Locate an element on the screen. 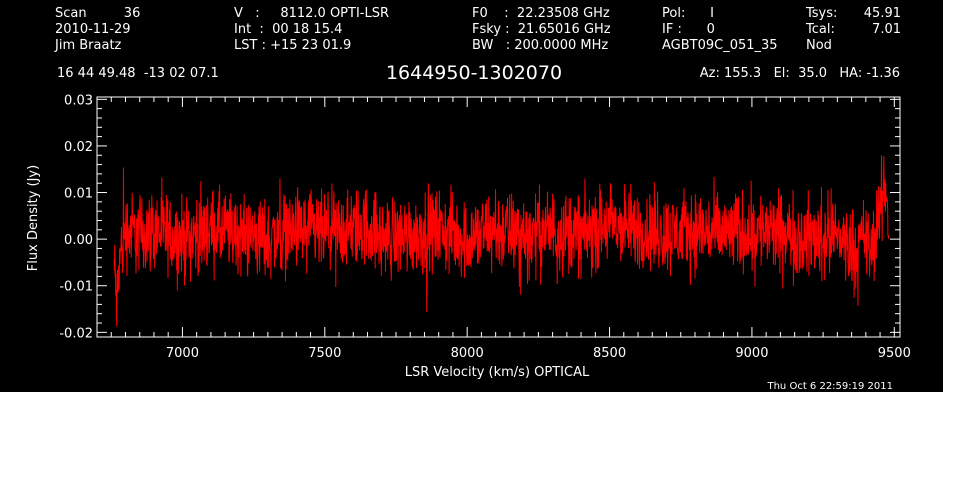 The height and width of the screenshot is (490, 962). y-axis-title: Flux Density (Jy) is located at coordinates (33, 218).